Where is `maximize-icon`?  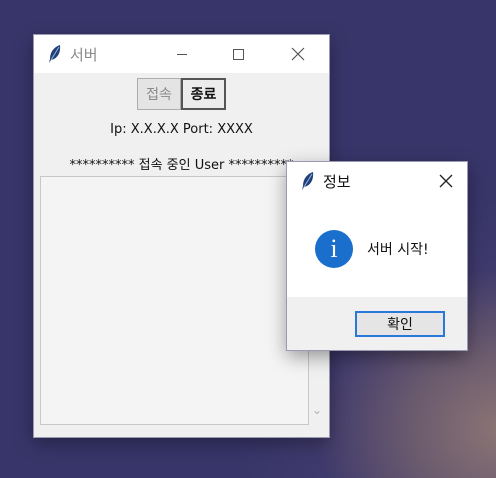 maximize-icon is located at coordinates (238, 54).